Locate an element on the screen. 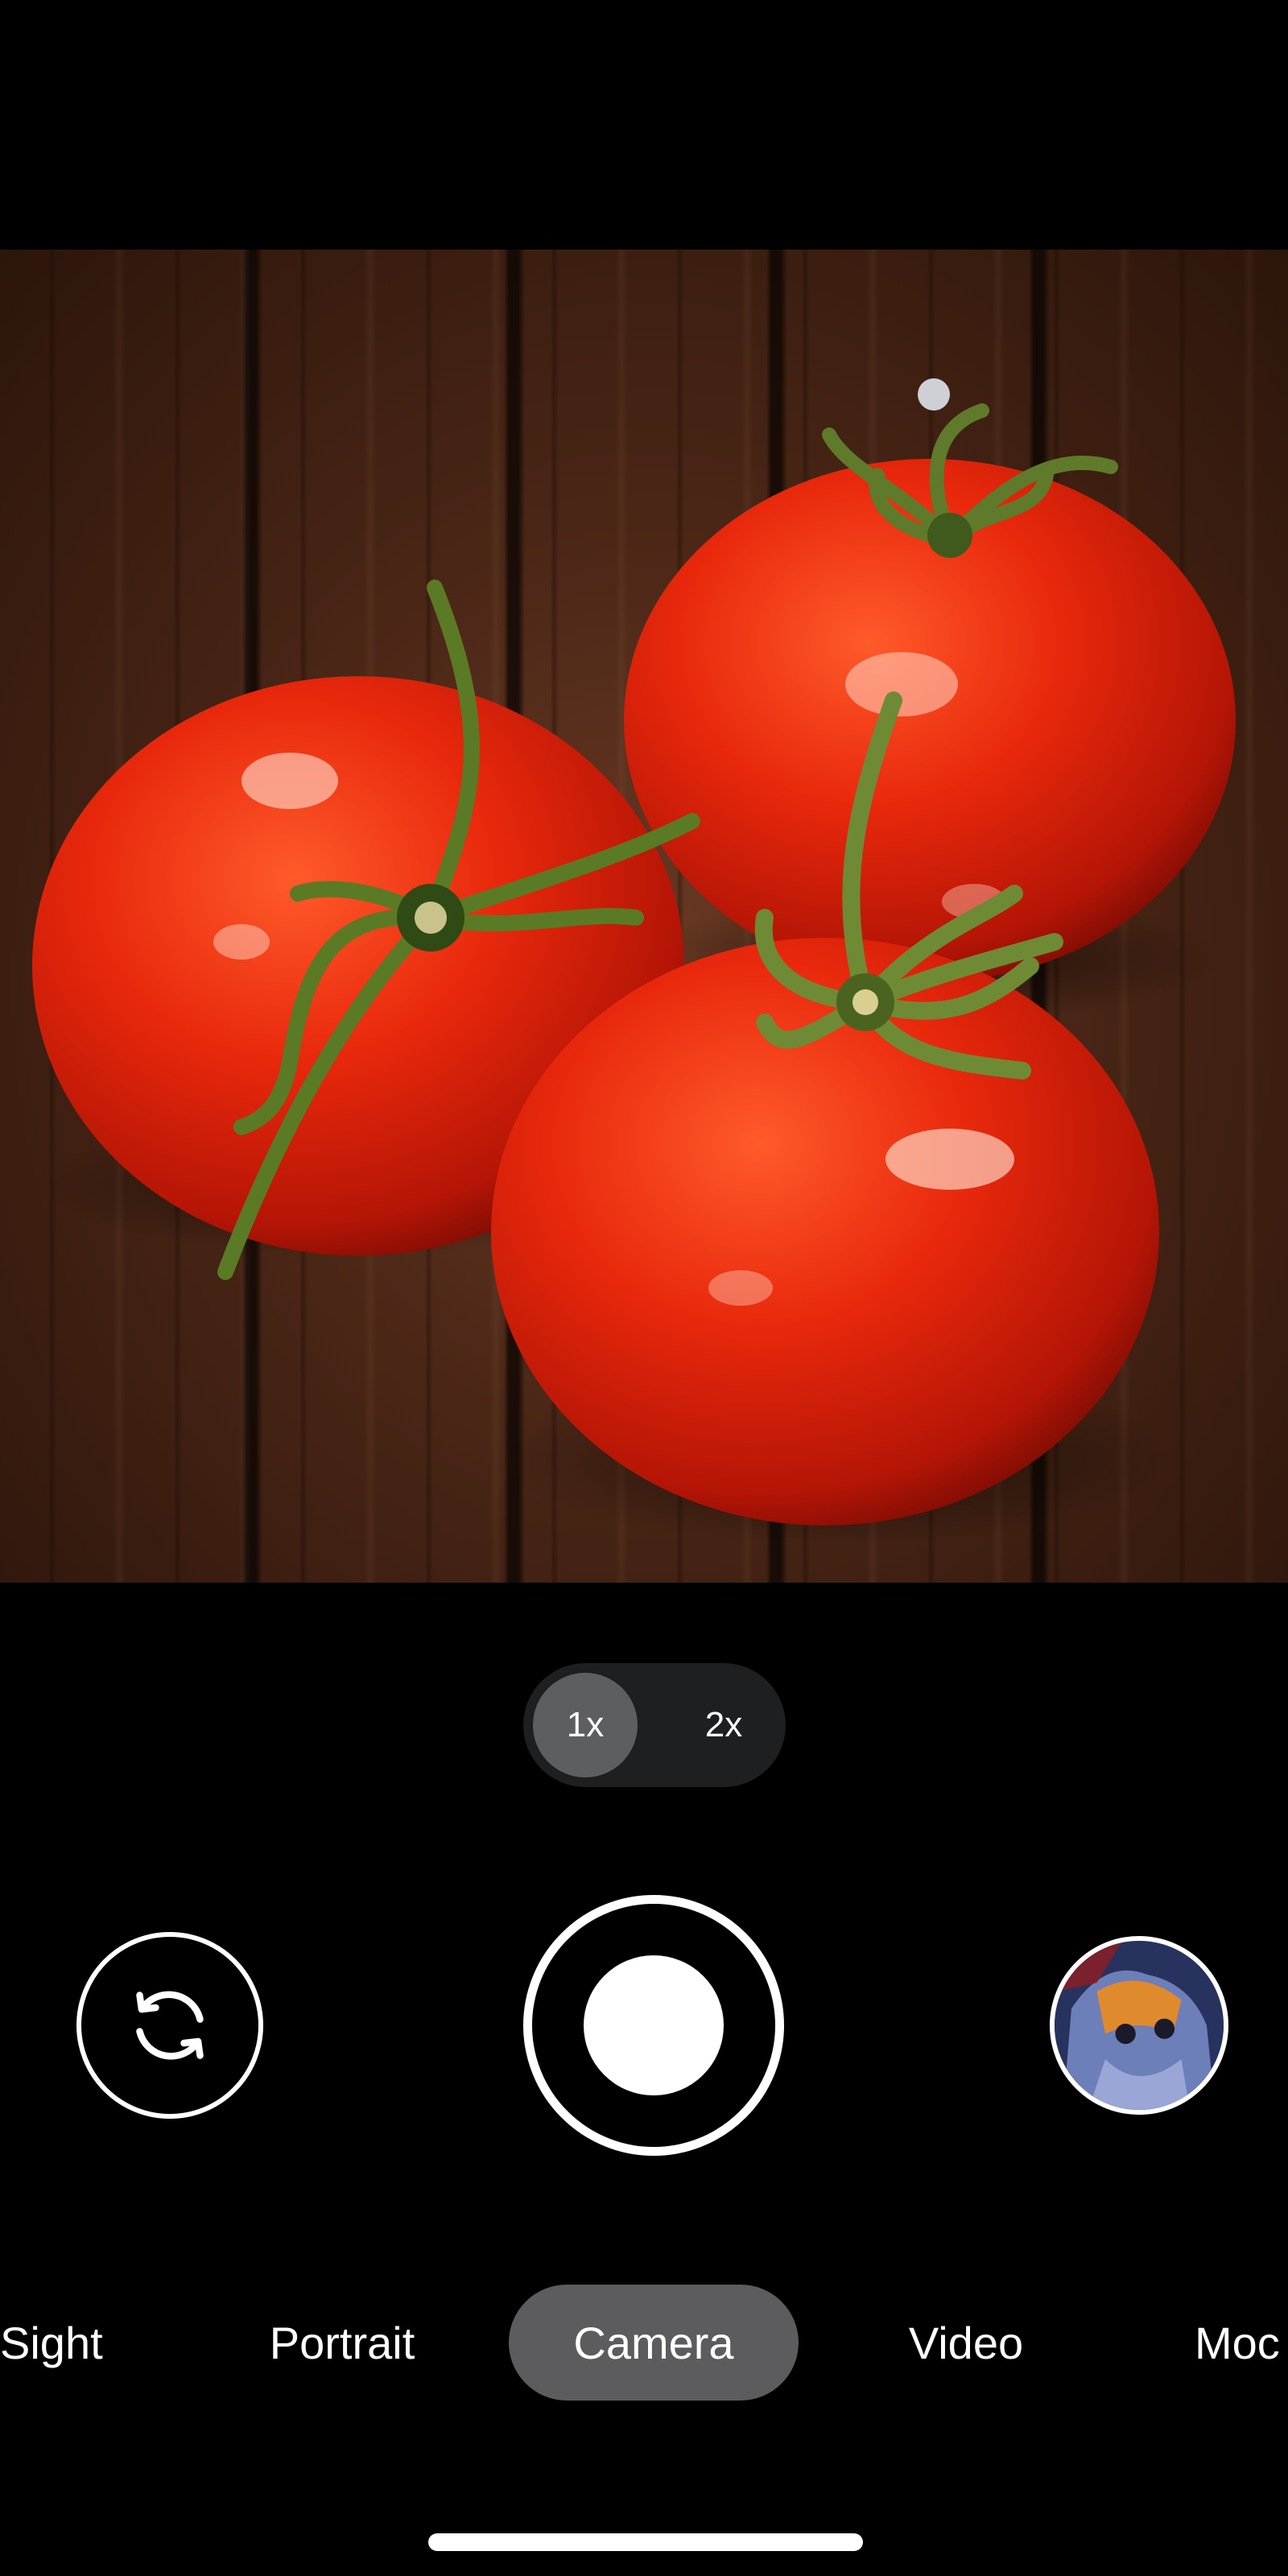  flip-camera-button is located at coordinates (169, 2025).